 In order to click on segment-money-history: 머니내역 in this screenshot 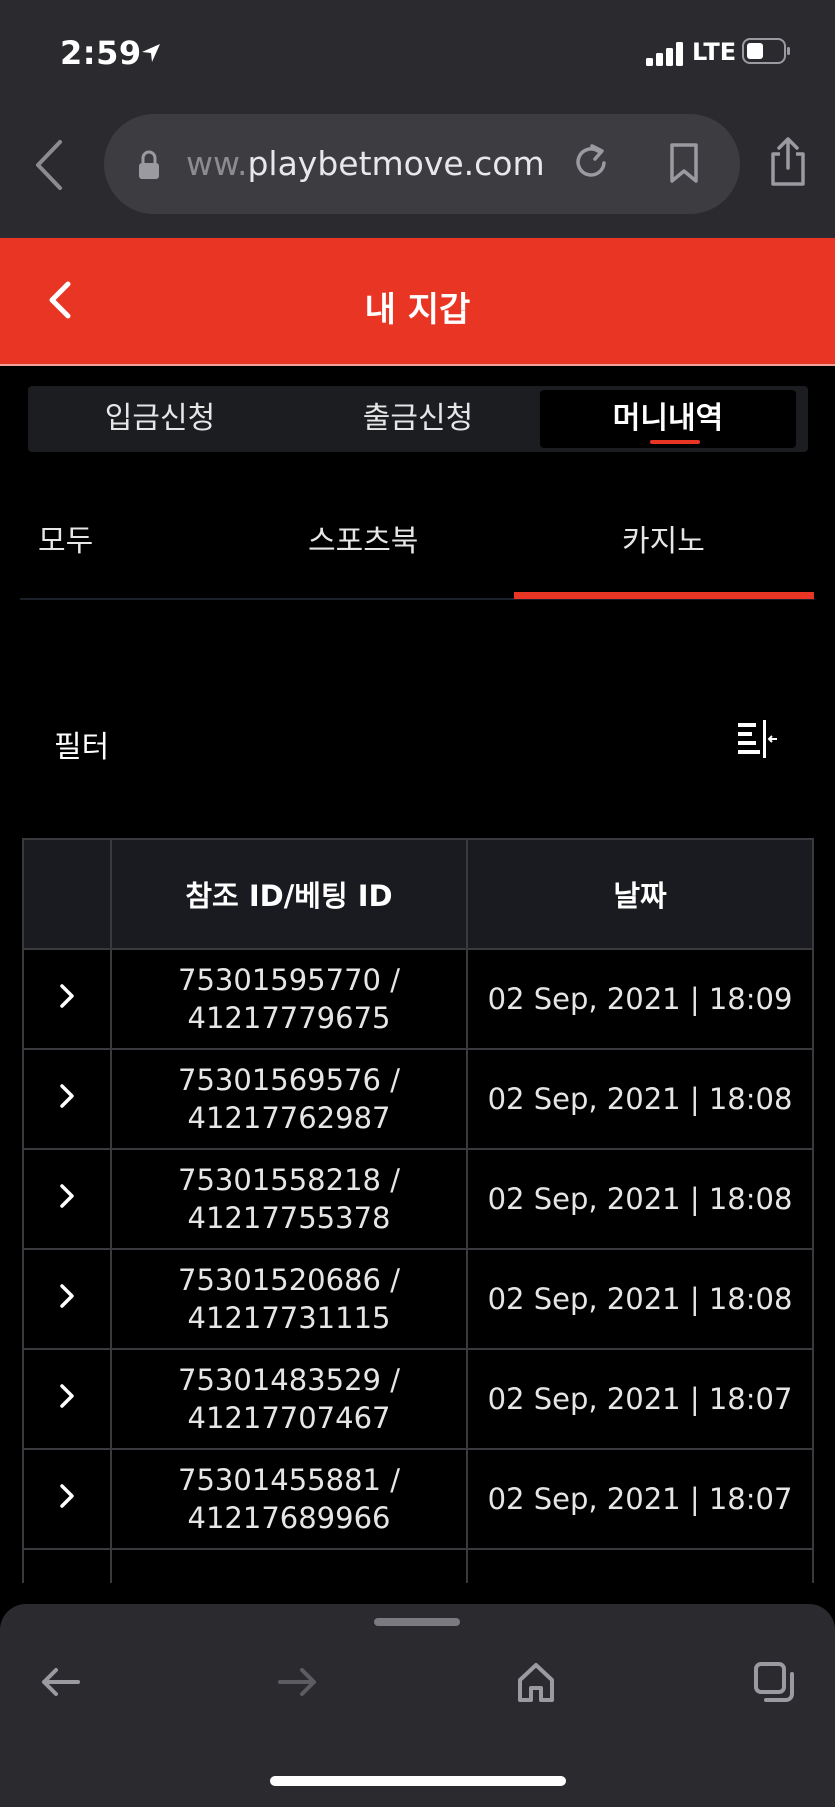, I will do `click(668, 419)`.